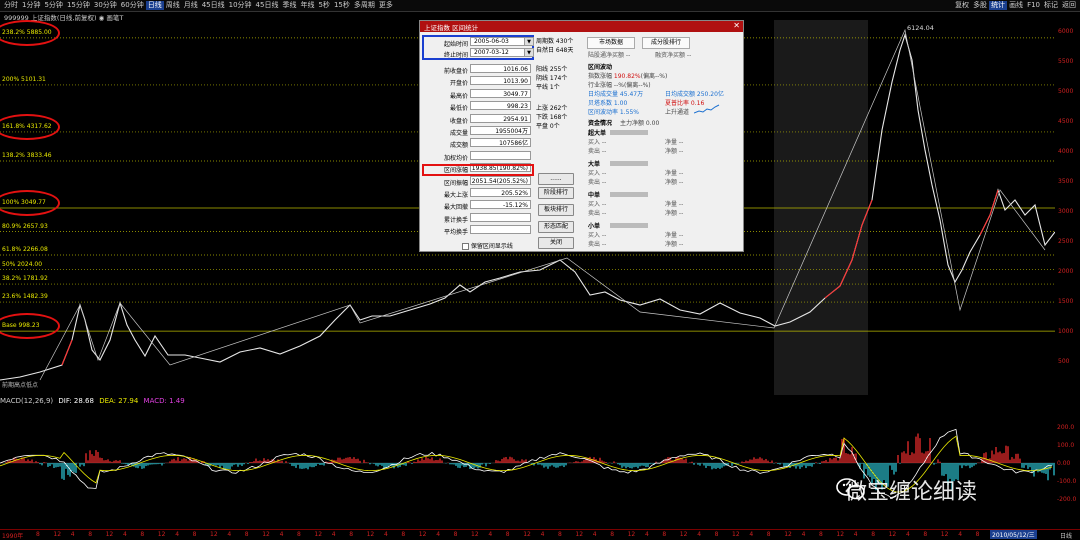 The height and width of the screenshot is (540, 1080). I want to click on y-tick-label: 6000, so click(1065, 31).